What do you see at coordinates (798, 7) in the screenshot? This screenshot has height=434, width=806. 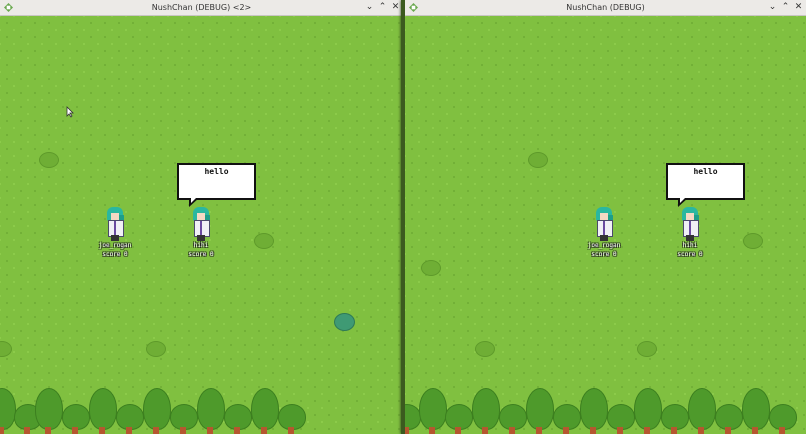 I see `close-icon: ✕` at bounding box center [798, 7].